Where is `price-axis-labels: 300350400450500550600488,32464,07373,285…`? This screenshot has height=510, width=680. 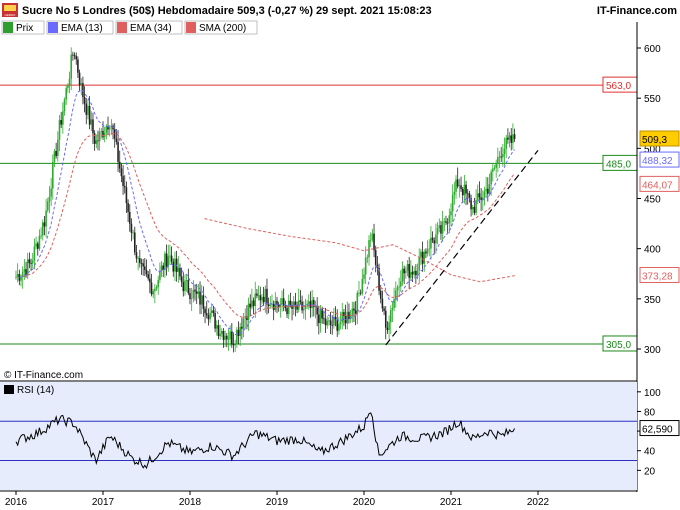 price-axis-labels: 300350400450500550600488,32464,07373,285… is located at coordinates (658, 200).